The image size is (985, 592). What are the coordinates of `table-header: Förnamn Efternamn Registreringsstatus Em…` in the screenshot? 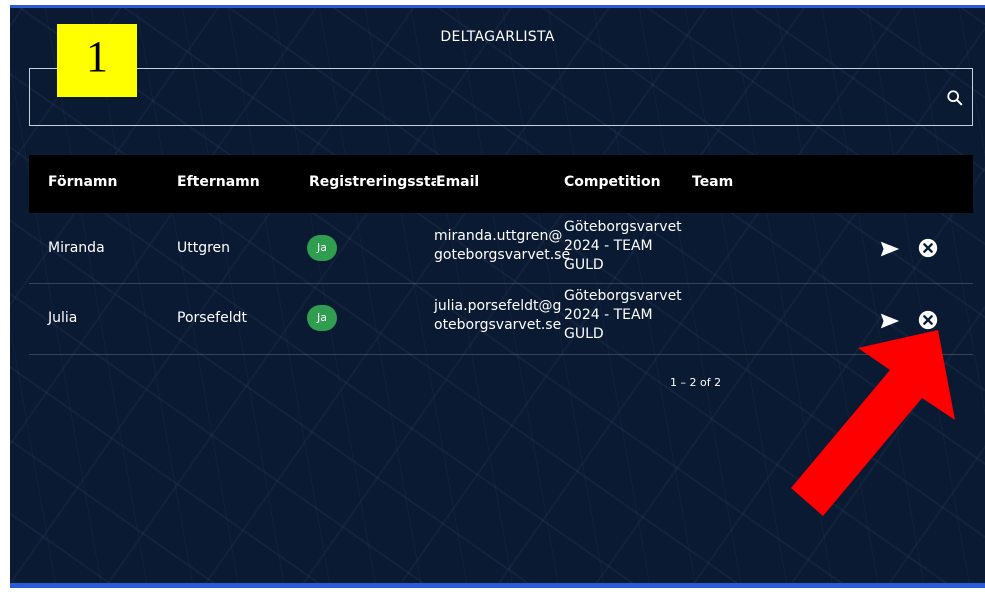 It's located at (501, 184).